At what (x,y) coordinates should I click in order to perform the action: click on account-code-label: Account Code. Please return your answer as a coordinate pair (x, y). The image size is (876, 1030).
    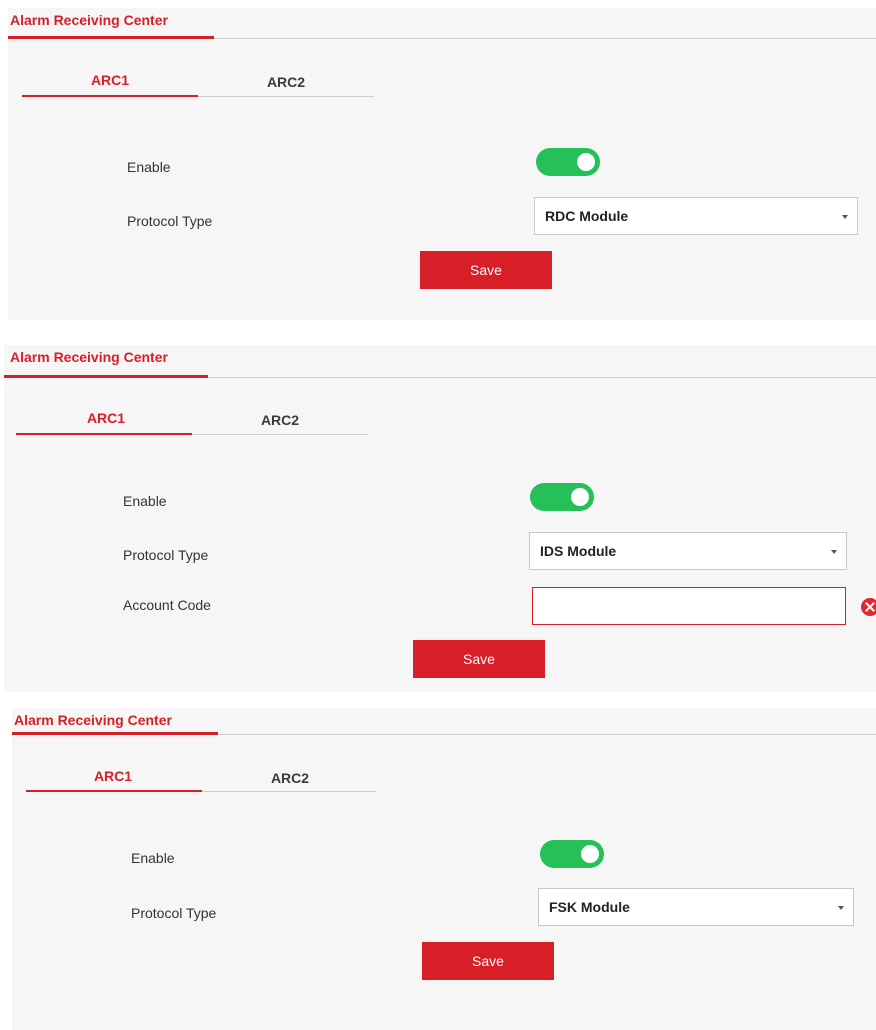
    Looking at the image, I should click on (167, 605).